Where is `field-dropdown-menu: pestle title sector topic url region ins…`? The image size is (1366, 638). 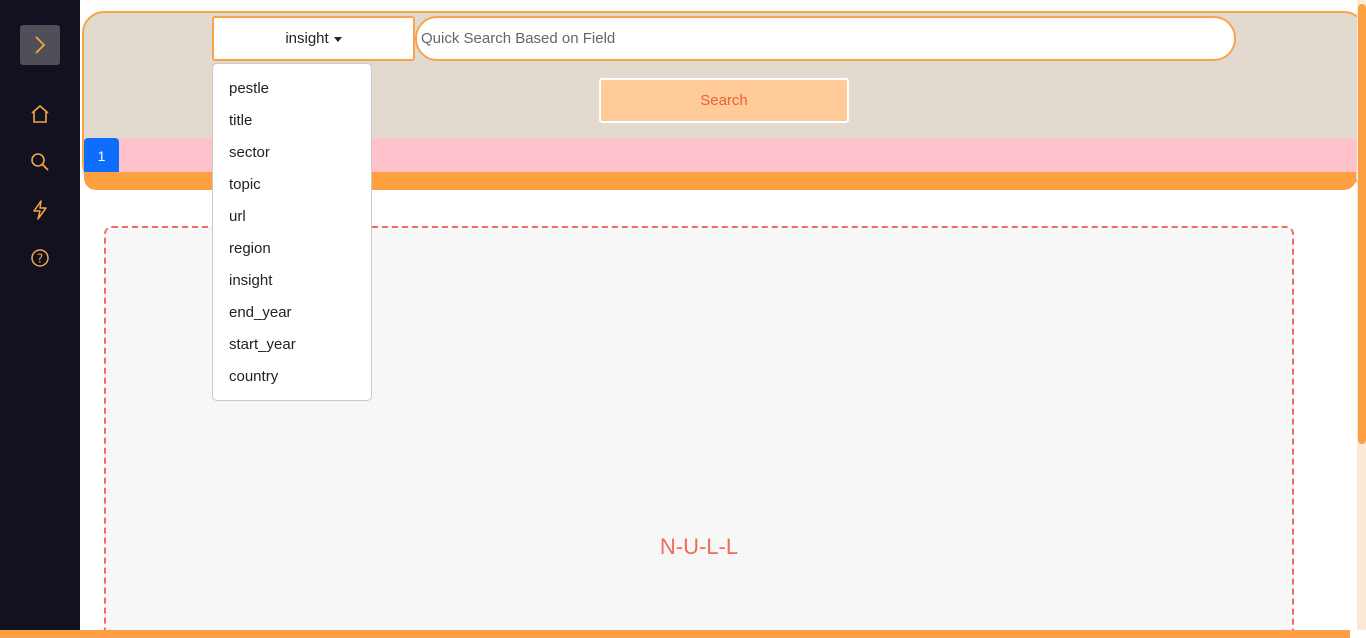 field-dropdown-menu: pestle title sector topic url region ins… is located at coordinates (292, 232).